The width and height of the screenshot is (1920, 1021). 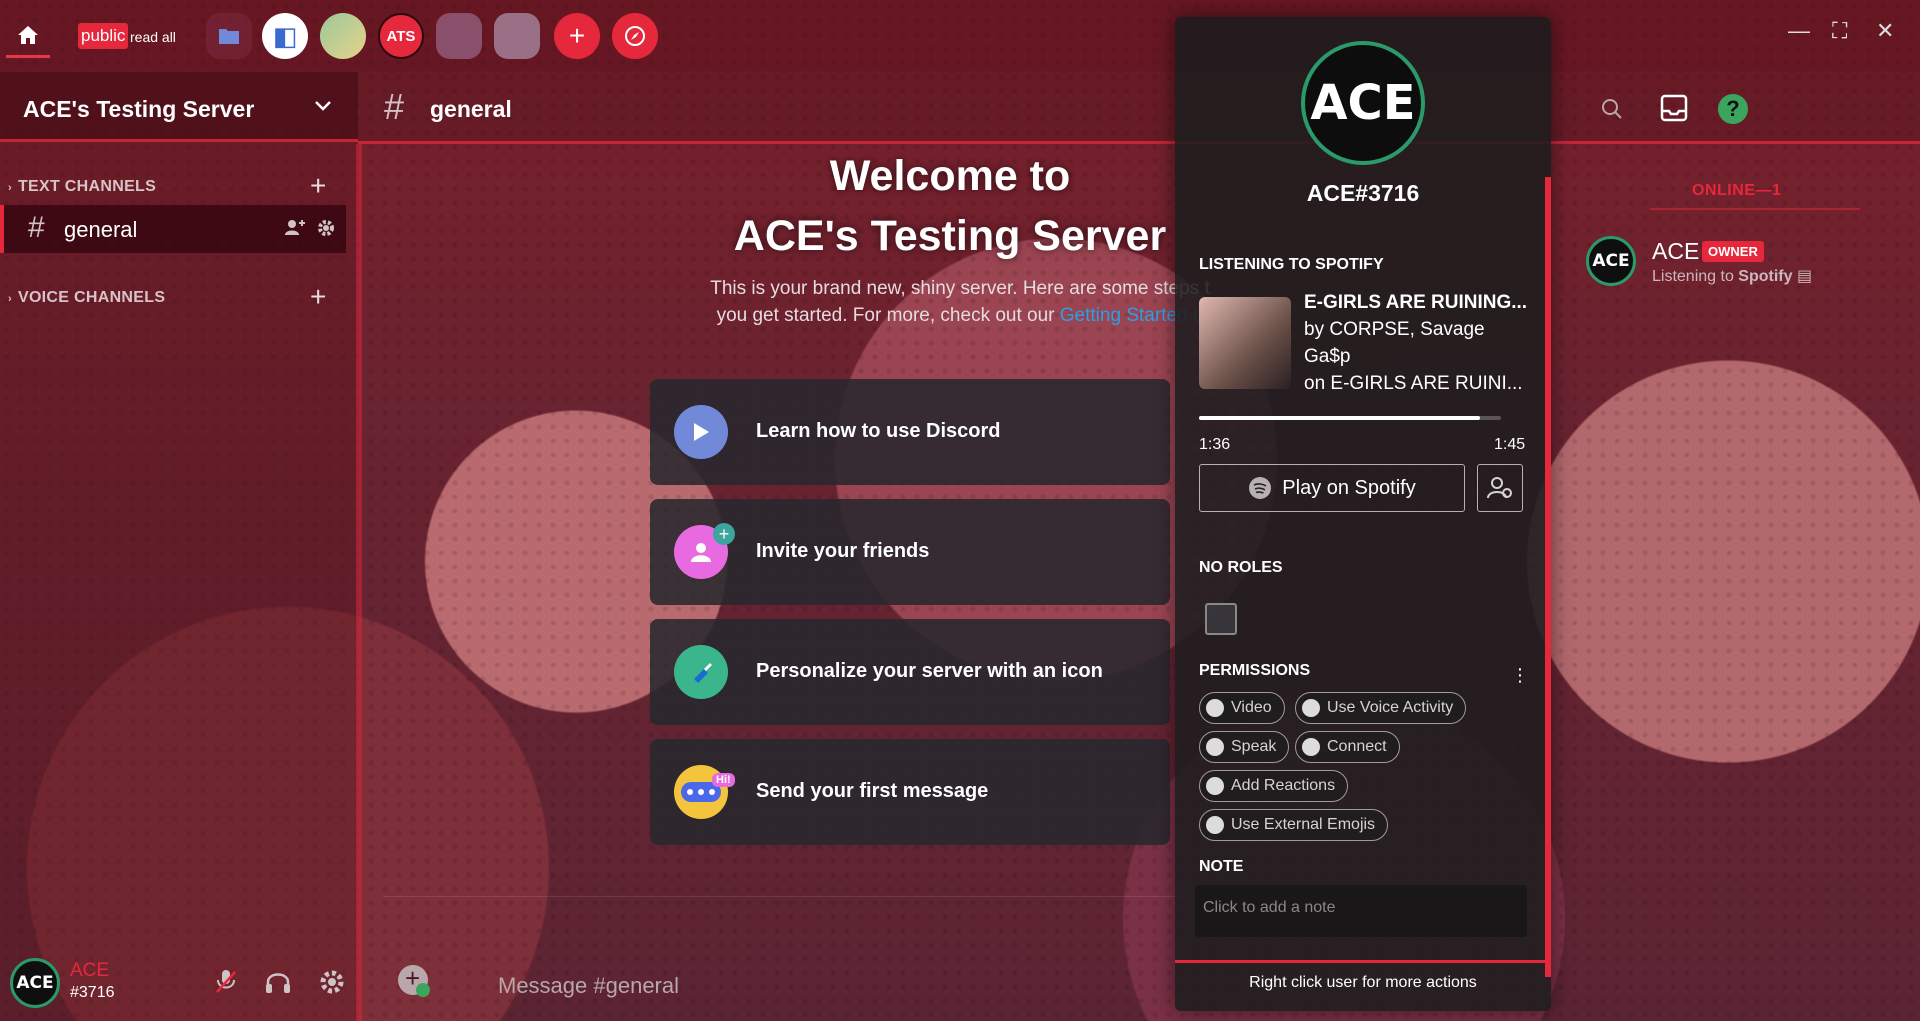 I want to click on home-button, so click(x=28, y=36).